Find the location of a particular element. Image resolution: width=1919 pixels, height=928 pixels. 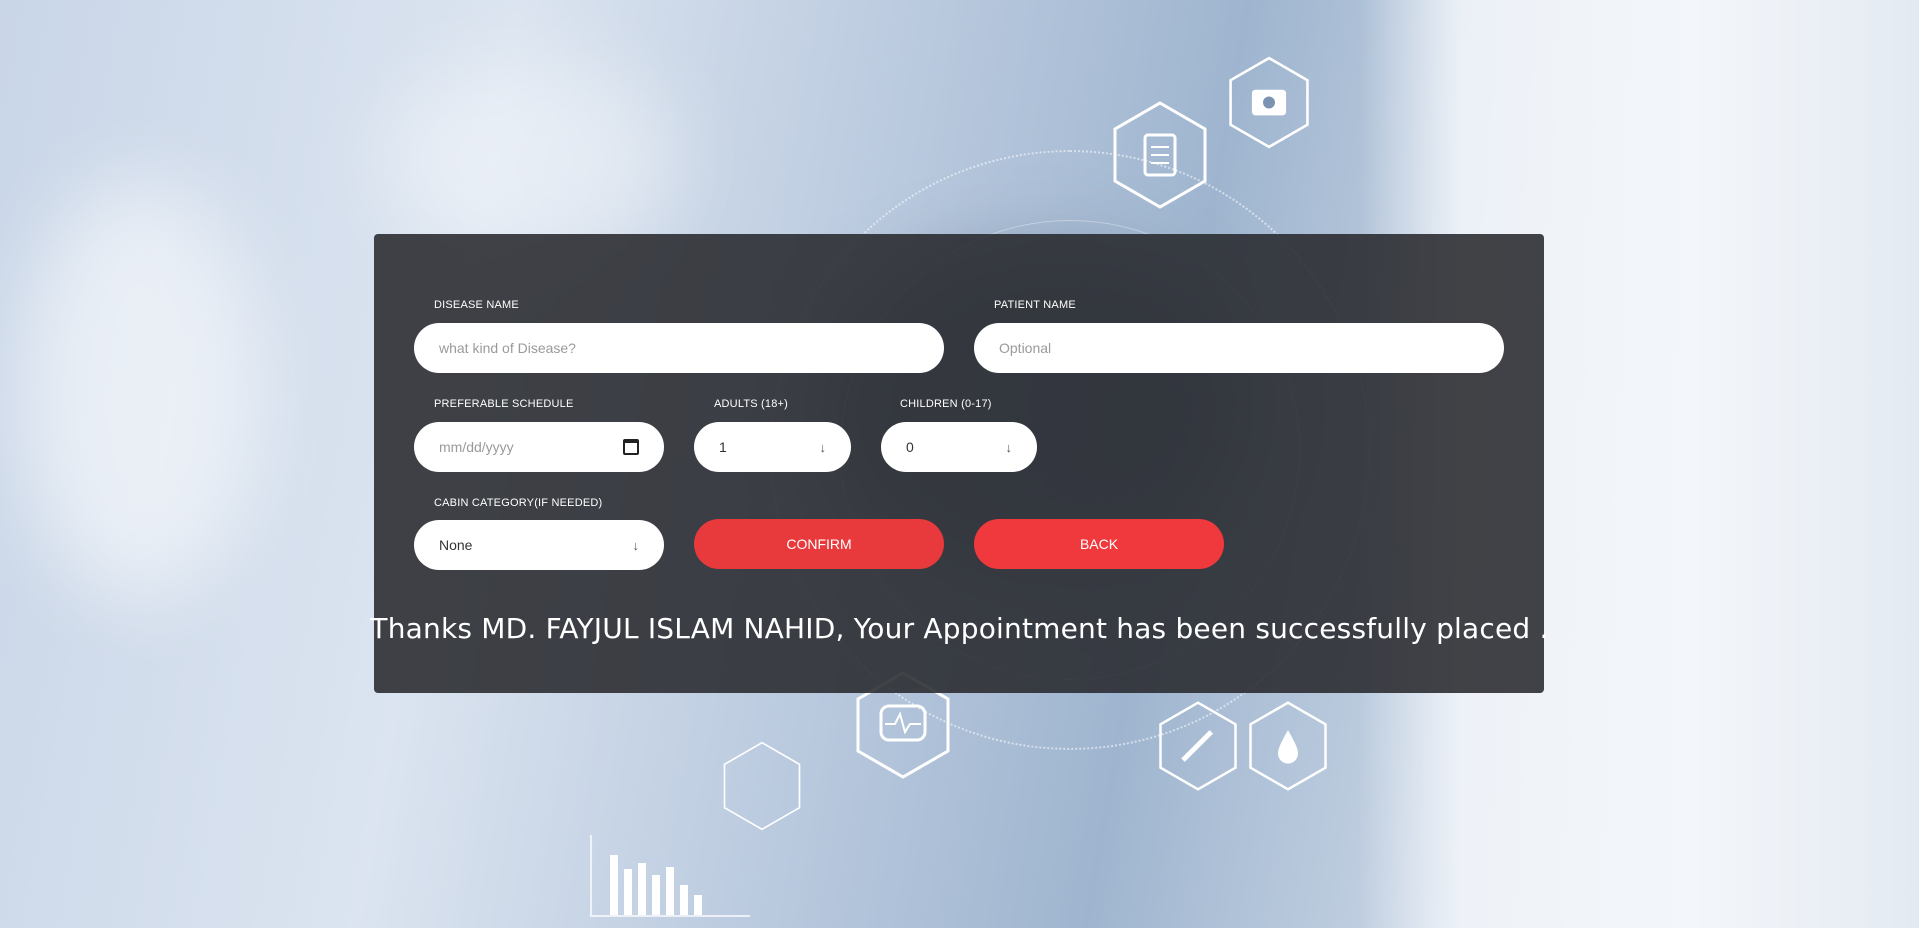

schedule-date-input: mm/dd/yyyy is located at coordinates (539, 447).